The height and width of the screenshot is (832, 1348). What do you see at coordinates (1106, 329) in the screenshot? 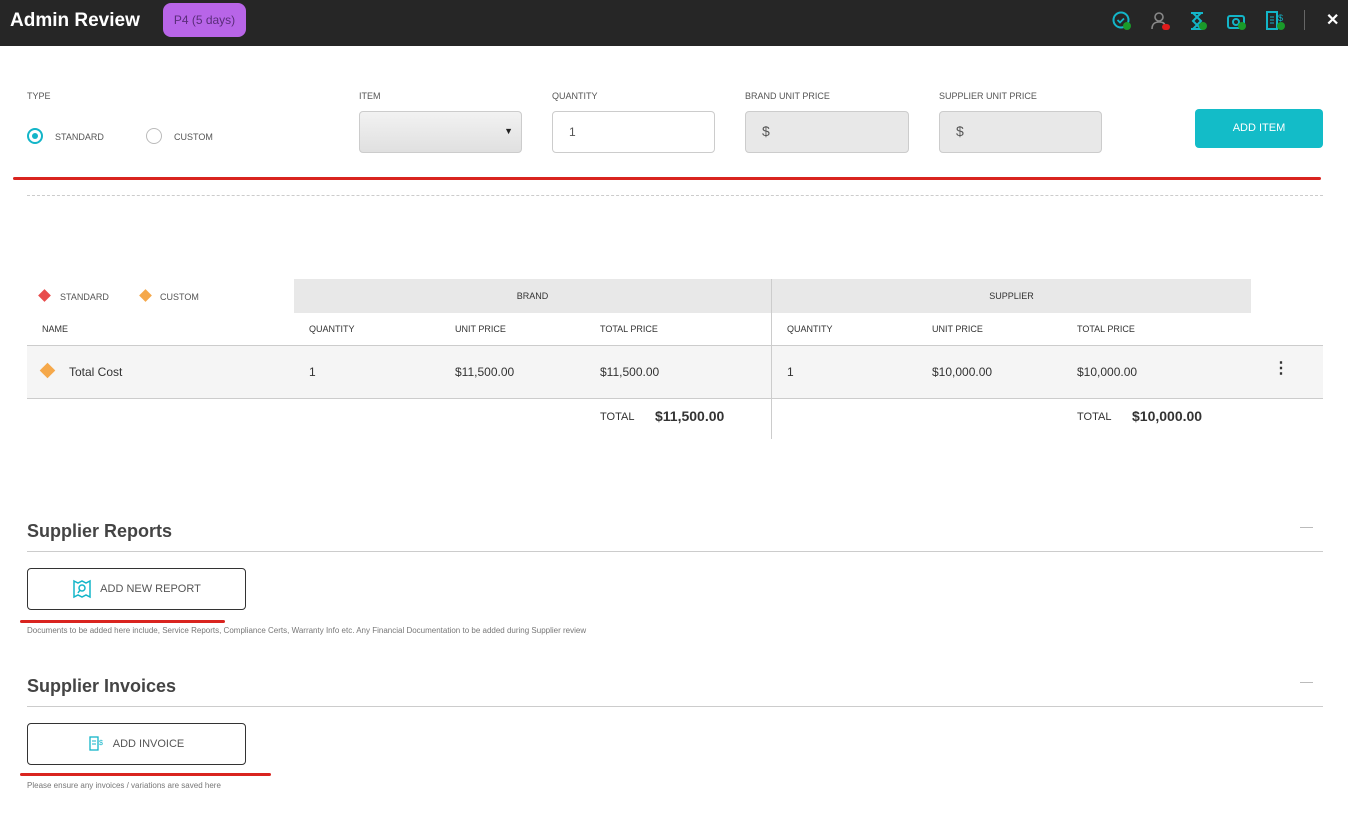
I see `col-supplier-total-price: TOTAL PRICE` at bounding box center [1106, 329].